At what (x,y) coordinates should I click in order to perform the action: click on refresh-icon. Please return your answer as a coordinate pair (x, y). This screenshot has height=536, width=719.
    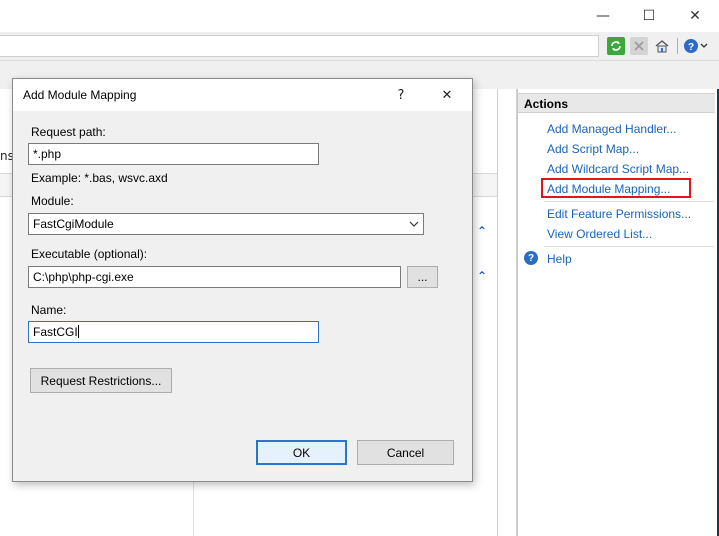
    Looking at the image, I should click on (616, 46).